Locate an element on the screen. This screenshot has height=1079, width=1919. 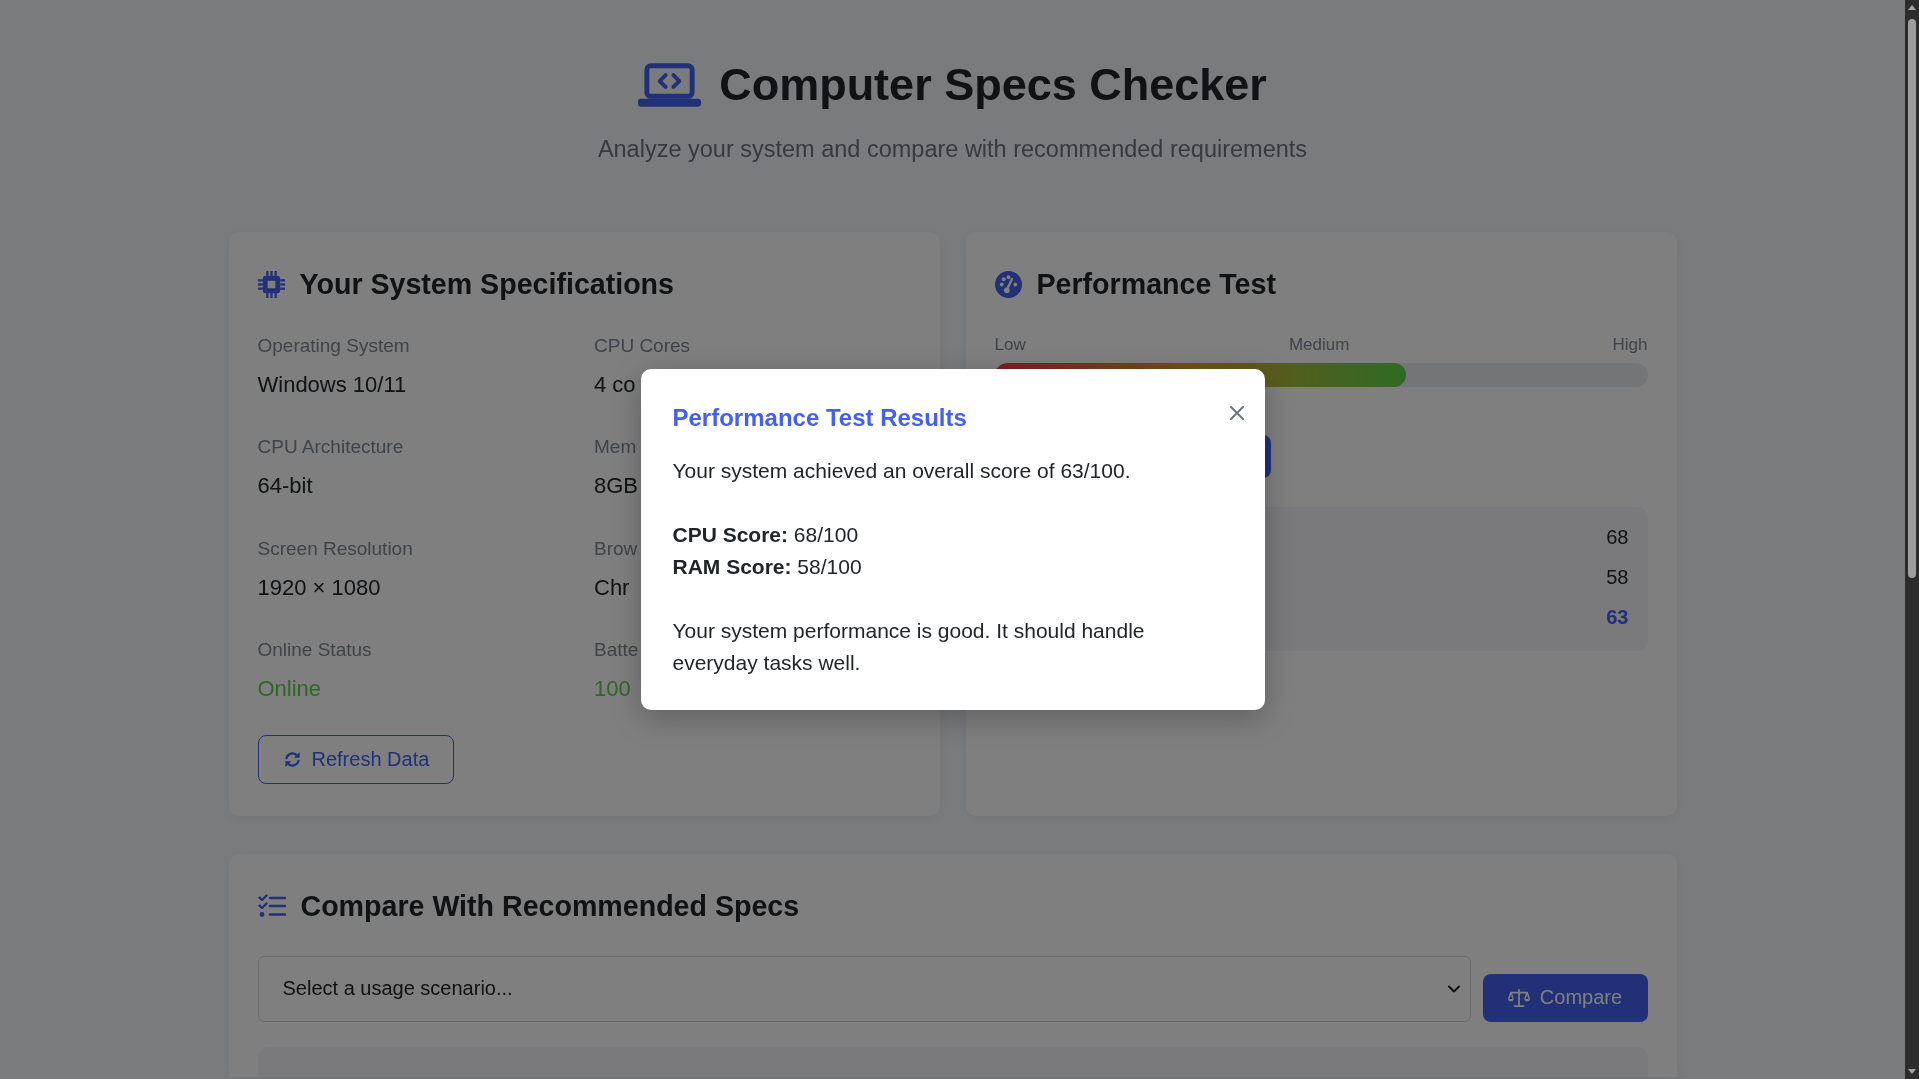
down-arrow-icon is located at coordinates (1912, 1071).